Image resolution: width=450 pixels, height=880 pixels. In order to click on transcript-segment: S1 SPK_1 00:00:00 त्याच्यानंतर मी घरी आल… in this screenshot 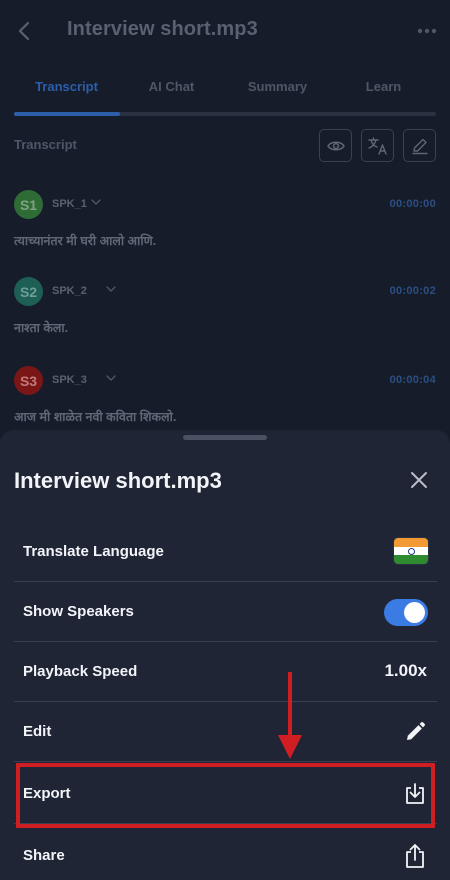, I will do `click(225, 220)`.